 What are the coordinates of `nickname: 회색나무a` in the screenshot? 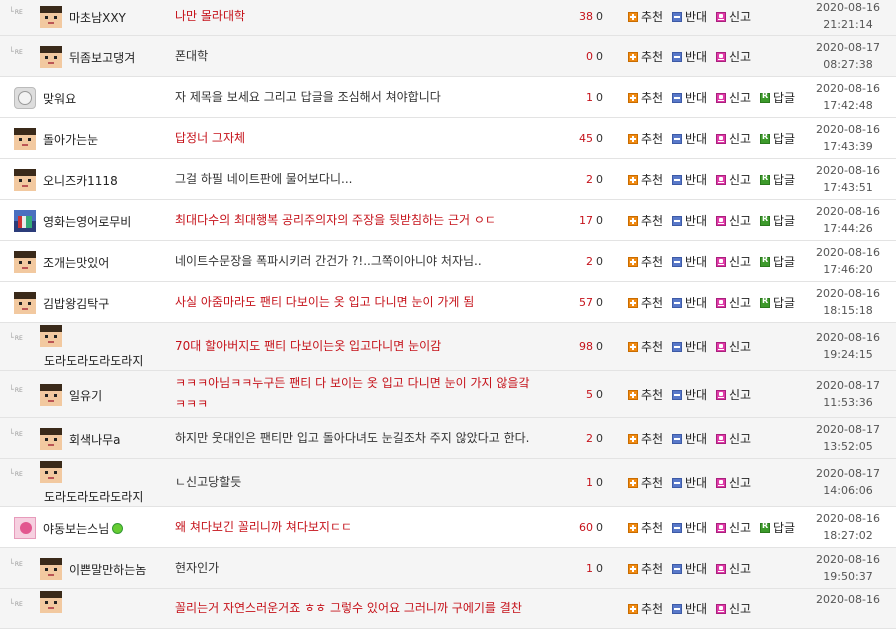 It's located at (95, 439).